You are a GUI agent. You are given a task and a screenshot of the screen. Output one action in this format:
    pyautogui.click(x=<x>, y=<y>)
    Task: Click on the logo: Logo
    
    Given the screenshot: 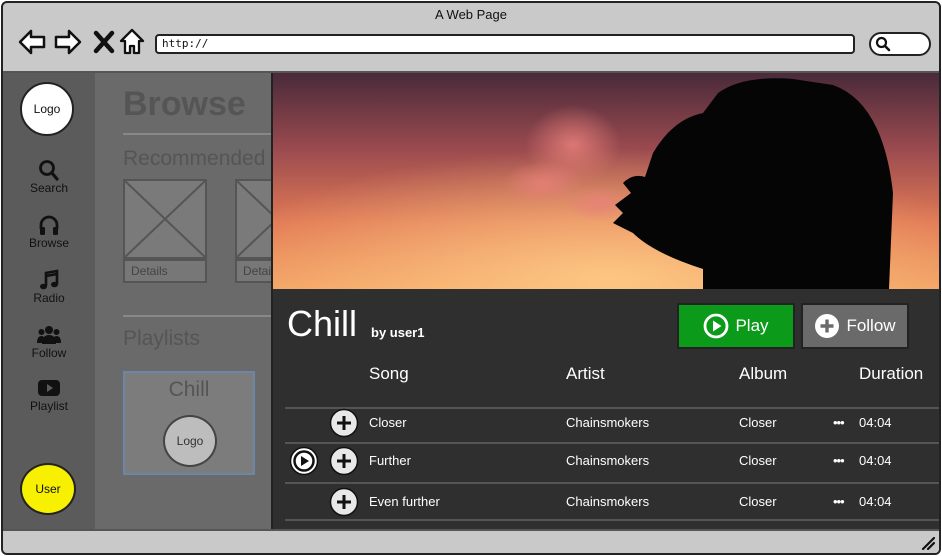 What is the action you would take?
    pyautogui.click(x=47, y=109)
    